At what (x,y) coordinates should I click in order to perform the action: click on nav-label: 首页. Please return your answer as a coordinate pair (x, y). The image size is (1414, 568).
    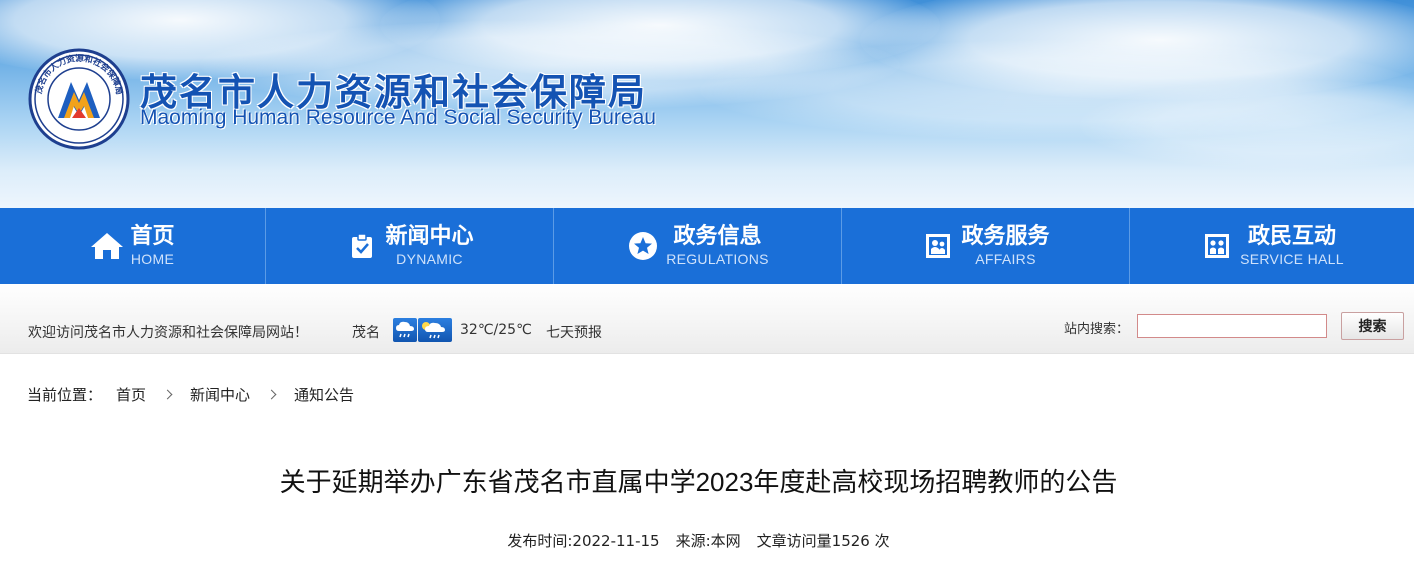
    Looking at the image, I should click on (152, 236).